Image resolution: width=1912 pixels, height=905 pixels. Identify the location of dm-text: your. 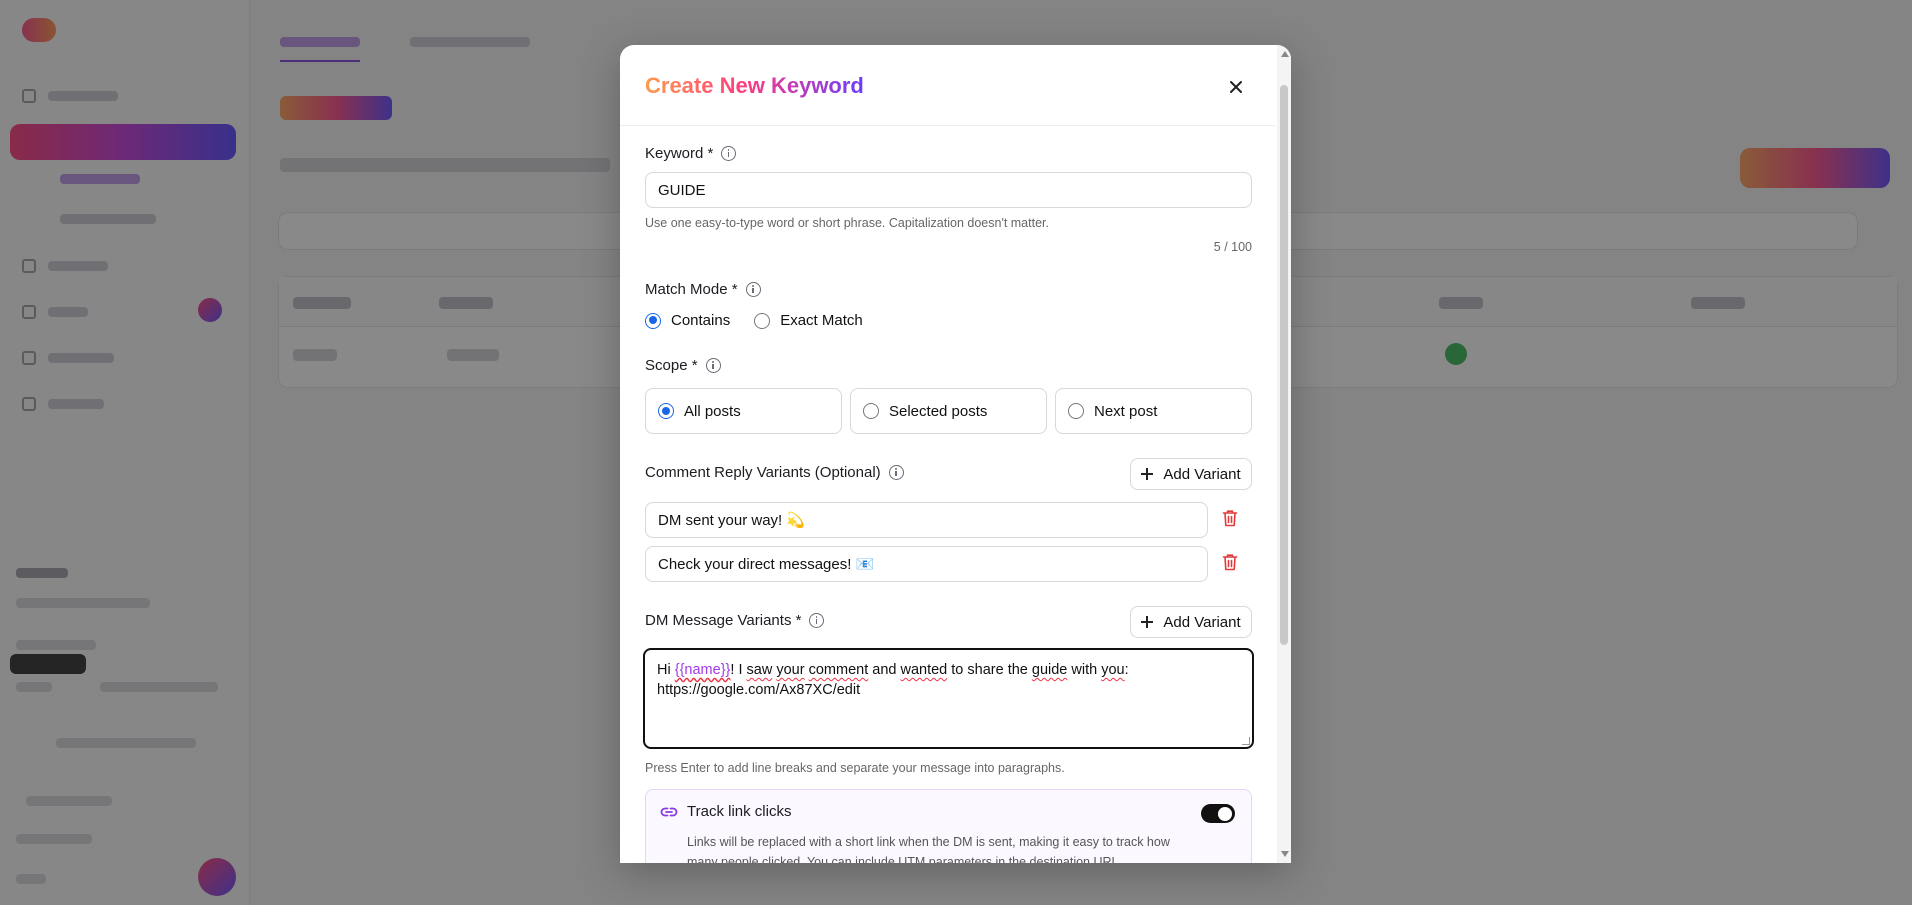
(790, 670).